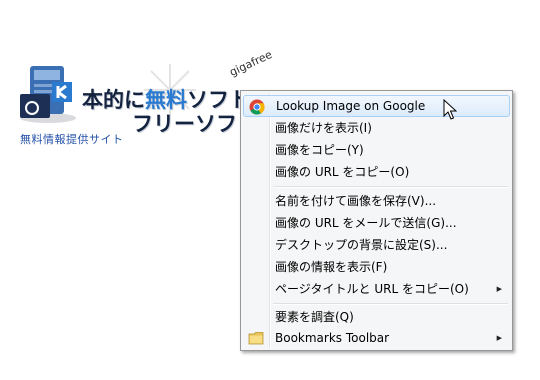  Describe the element at coordinates (319, 150) in the screenshot. I see `menu-item-label: 画像をコピー(Y)` at that location.